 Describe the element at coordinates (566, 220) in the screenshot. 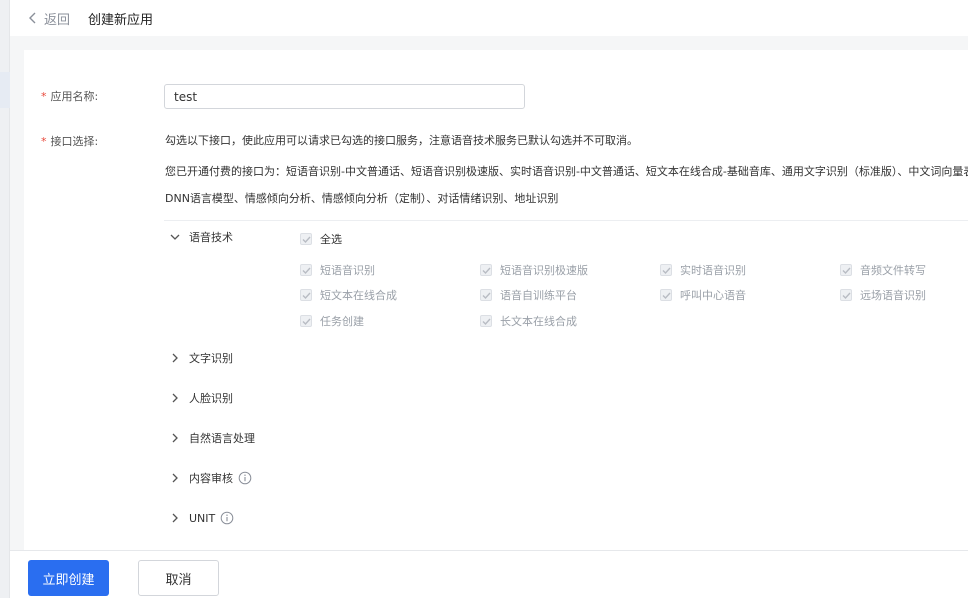

I see `divider` at that location.